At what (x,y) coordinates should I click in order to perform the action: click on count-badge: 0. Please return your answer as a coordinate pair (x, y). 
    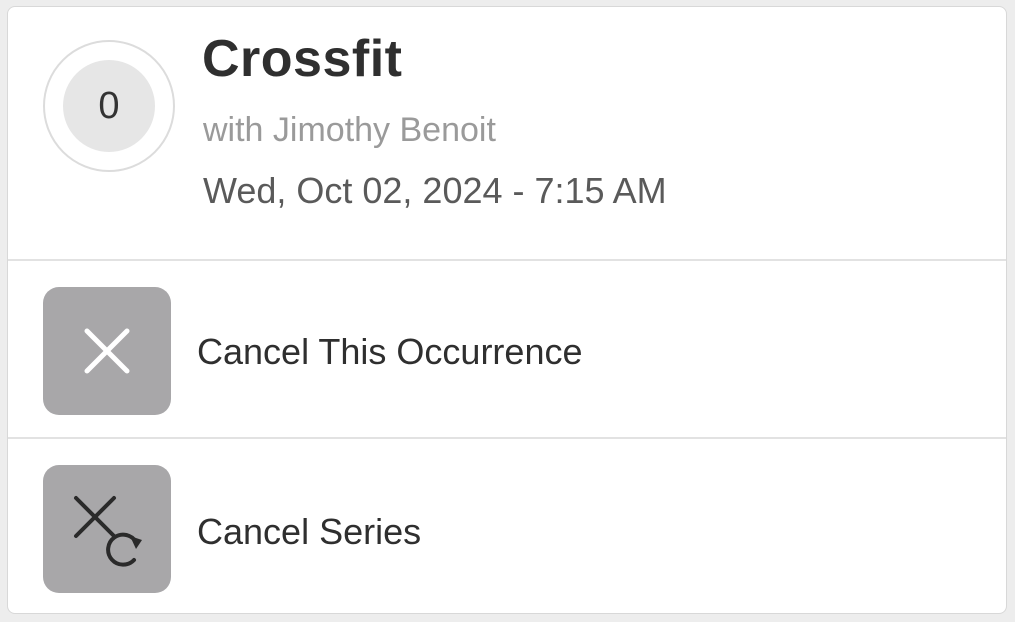
    Looking at the image, I should click on (109, 106).